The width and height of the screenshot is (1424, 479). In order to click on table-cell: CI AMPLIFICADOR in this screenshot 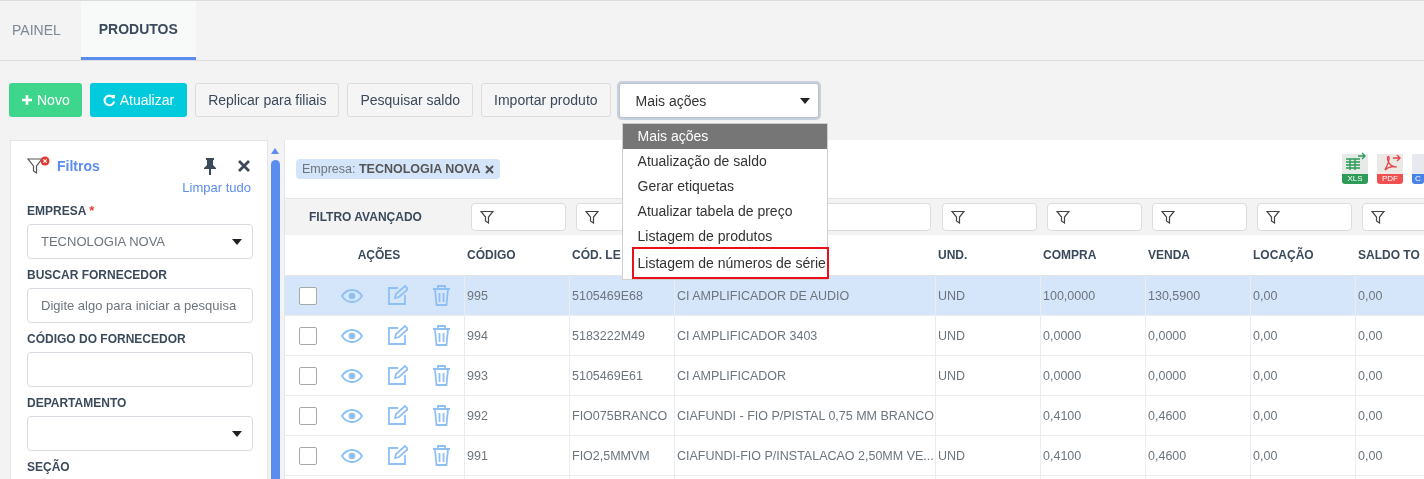, I will do `click(732, 375)`.